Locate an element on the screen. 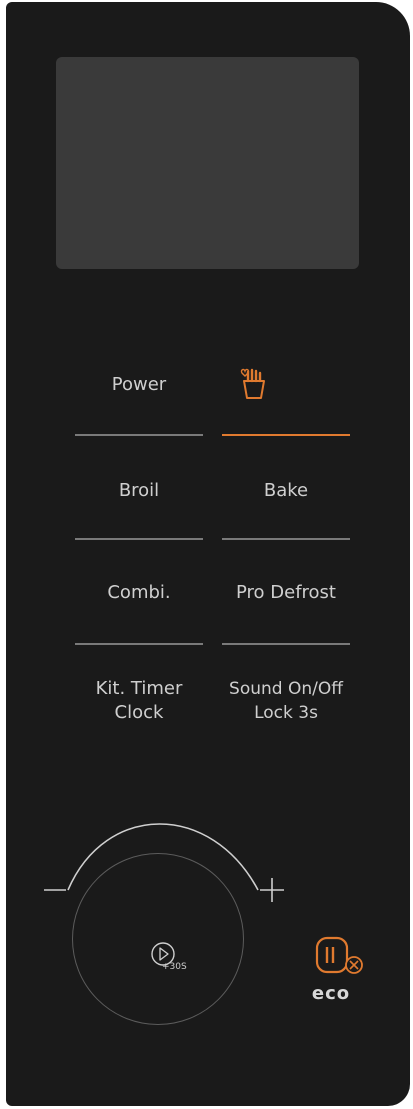 The image size is (413, 1109). sound-label: Sound On/Off is located at coordinates (286, 689).